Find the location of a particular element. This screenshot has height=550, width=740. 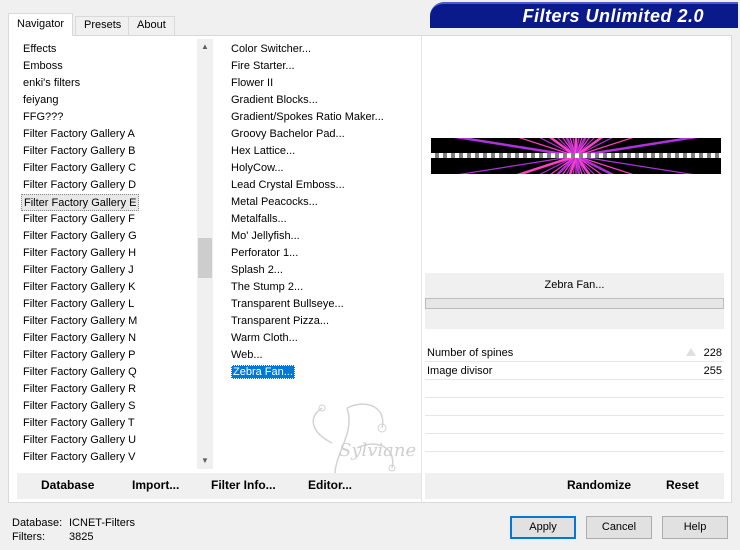

category-item: Filter Factory Gallery R is located at coordinates (114, 389).